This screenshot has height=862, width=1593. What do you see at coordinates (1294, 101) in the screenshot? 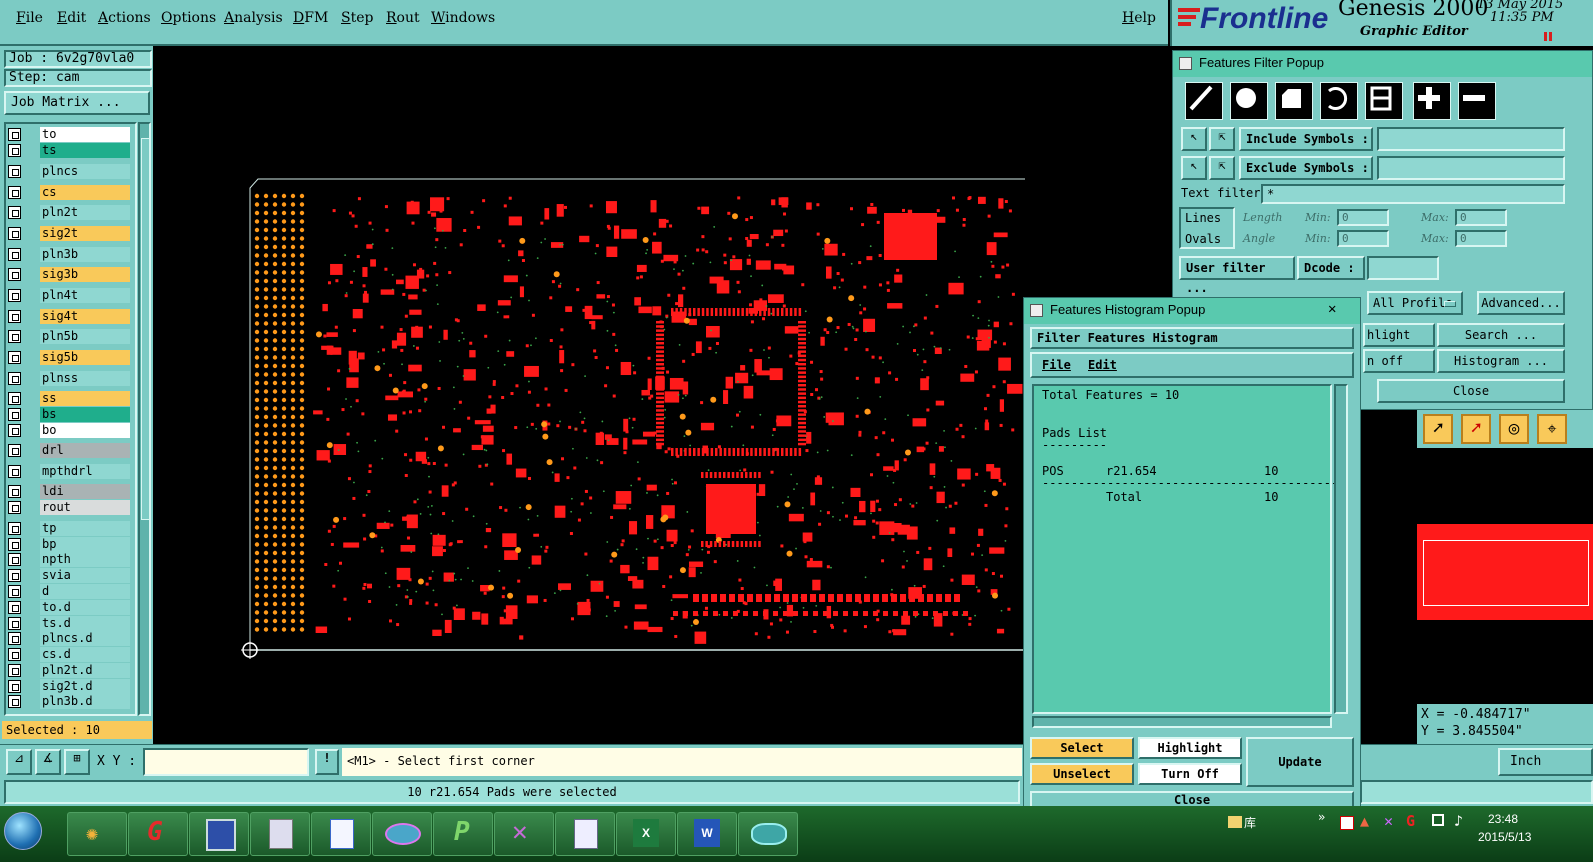
I see `surface-tool-icon` at bounding box center [1294, 101].